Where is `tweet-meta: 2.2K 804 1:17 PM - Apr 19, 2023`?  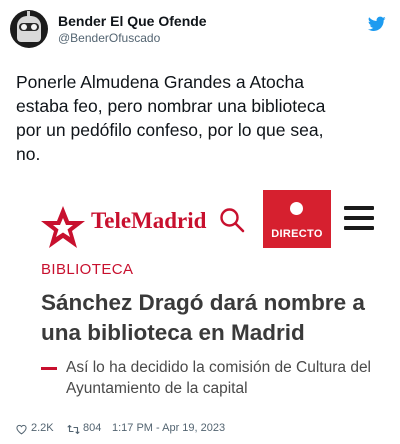 tweet-meta: 2.2K 804 1:17 PM - Apr 19, 2023 is located at coordinates (201, 430).